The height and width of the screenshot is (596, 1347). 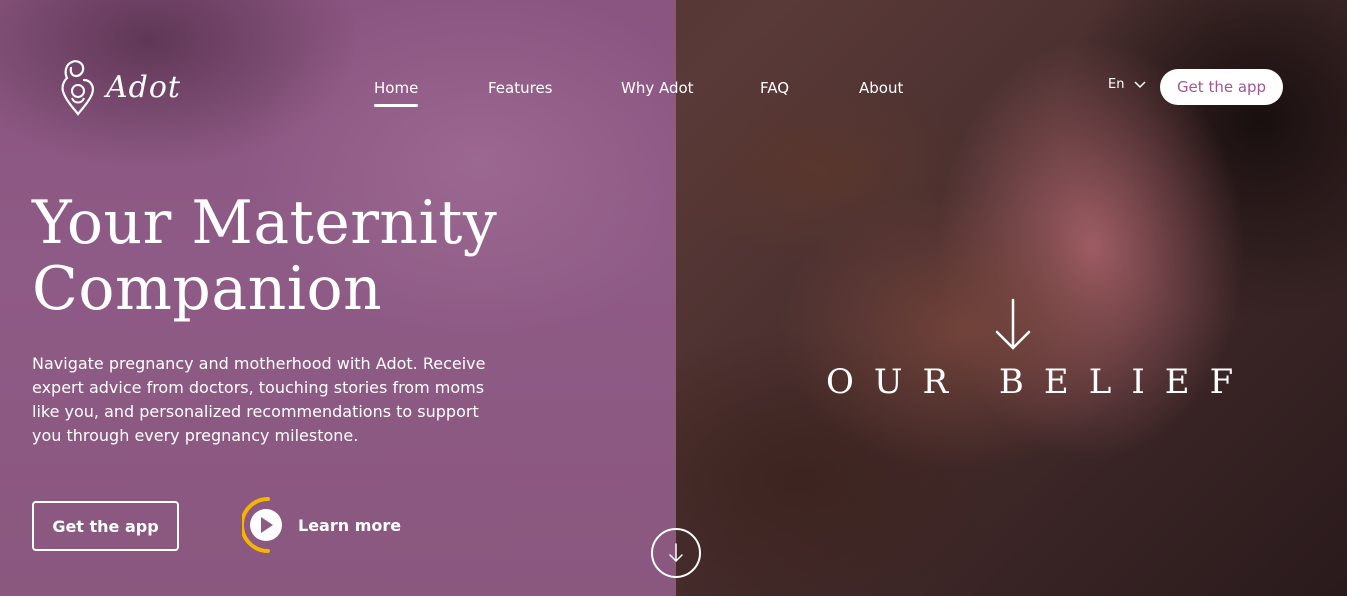 What do you see at coordinates (520, 88) in the screenshot?
I see `nav-item-features: Features` at bounding box center [520, 88].